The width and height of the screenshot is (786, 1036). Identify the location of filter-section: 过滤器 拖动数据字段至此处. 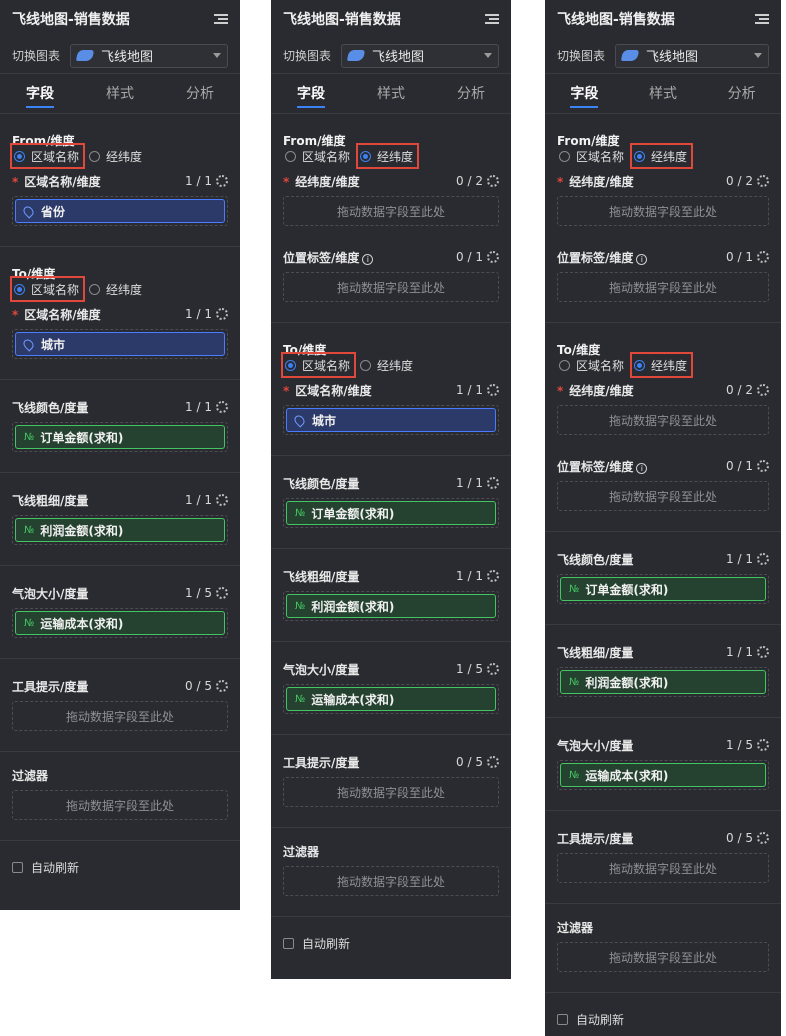
(391, 872).